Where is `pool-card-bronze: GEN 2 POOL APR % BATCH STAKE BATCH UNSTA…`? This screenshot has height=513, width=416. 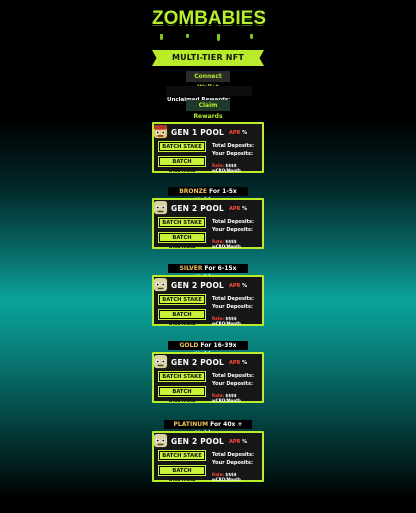 pool-card-bronze: GEN 2 POOL APR % BATCH STAKE BATCH UNSTA… is located at coordinates (208, 224).